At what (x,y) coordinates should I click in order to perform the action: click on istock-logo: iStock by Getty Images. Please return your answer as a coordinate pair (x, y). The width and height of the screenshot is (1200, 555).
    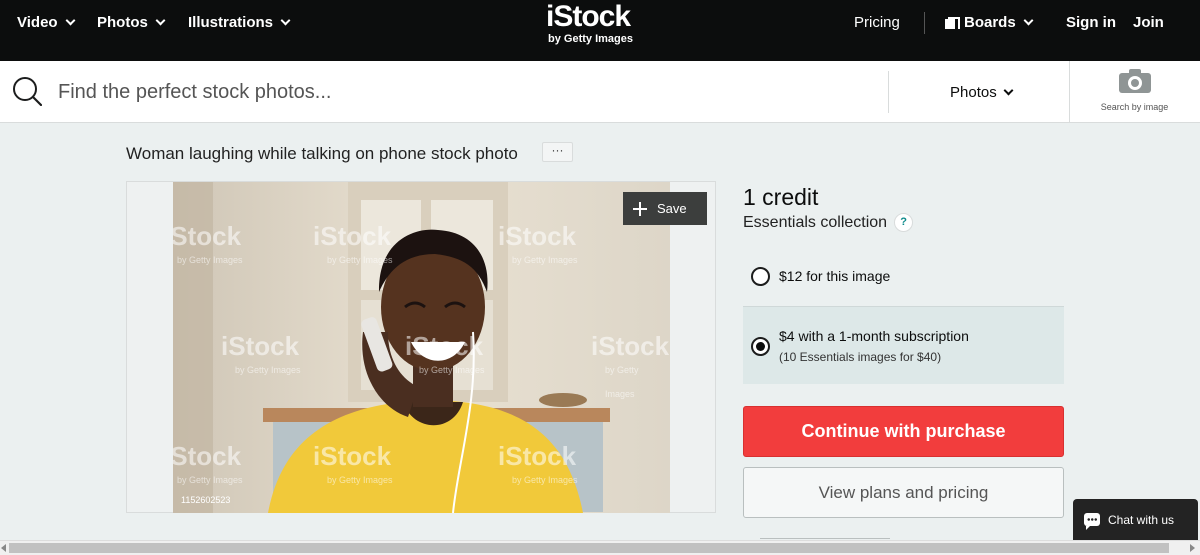
    Looking at the image, I should click on (601, 23).